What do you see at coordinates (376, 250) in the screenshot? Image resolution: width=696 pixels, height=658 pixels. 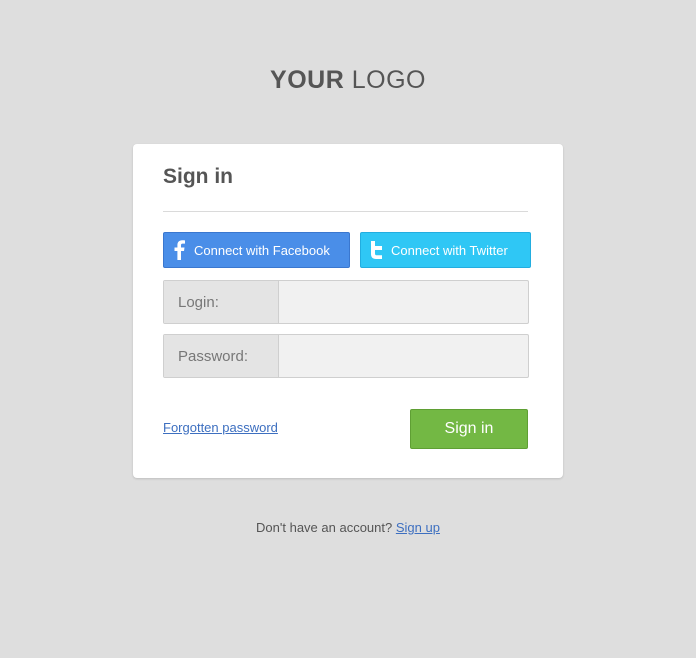 I see `twitter-icon` at bounding box center [376, 250].